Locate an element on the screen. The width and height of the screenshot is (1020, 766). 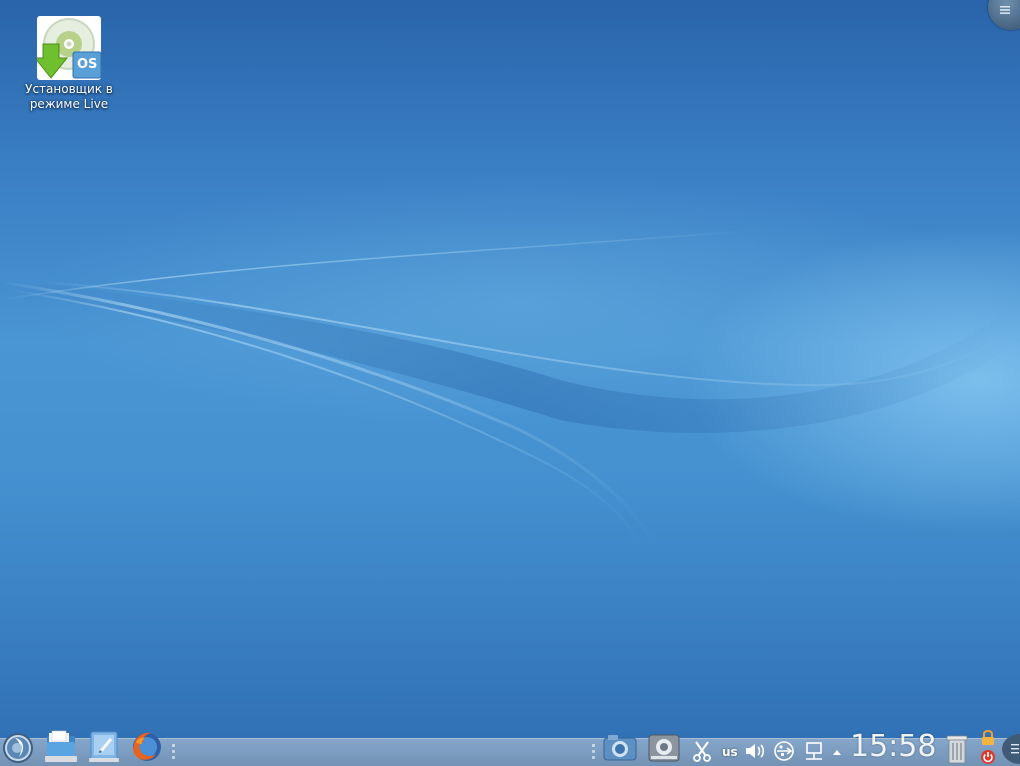
taskbar-panel: us 15:58 is located at coordinates (510, 747).